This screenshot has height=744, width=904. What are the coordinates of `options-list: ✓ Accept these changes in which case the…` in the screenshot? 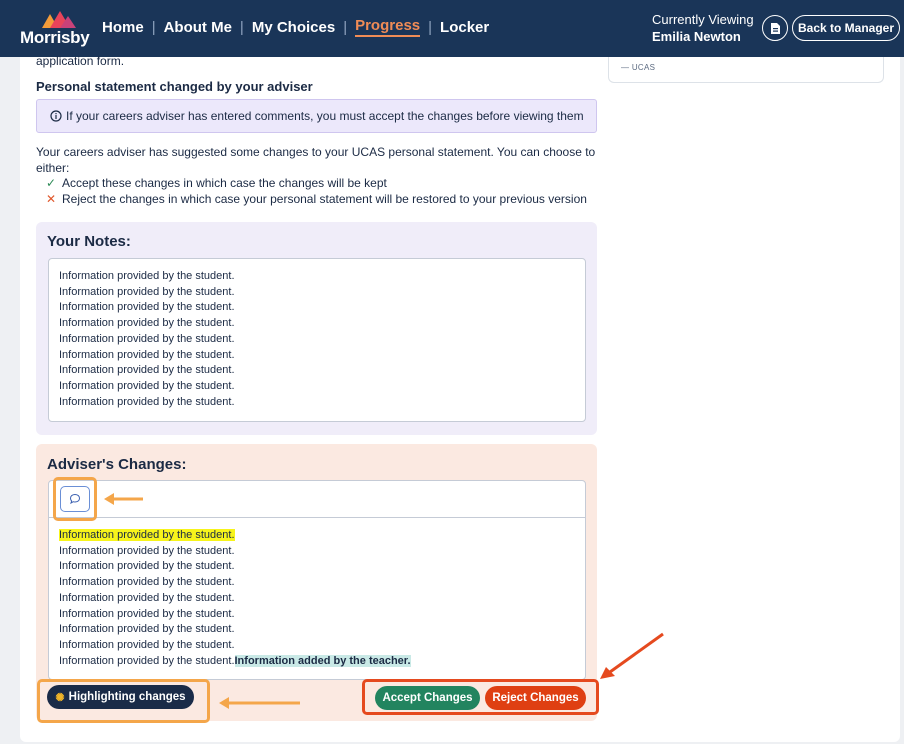 It's located at (316, 191).